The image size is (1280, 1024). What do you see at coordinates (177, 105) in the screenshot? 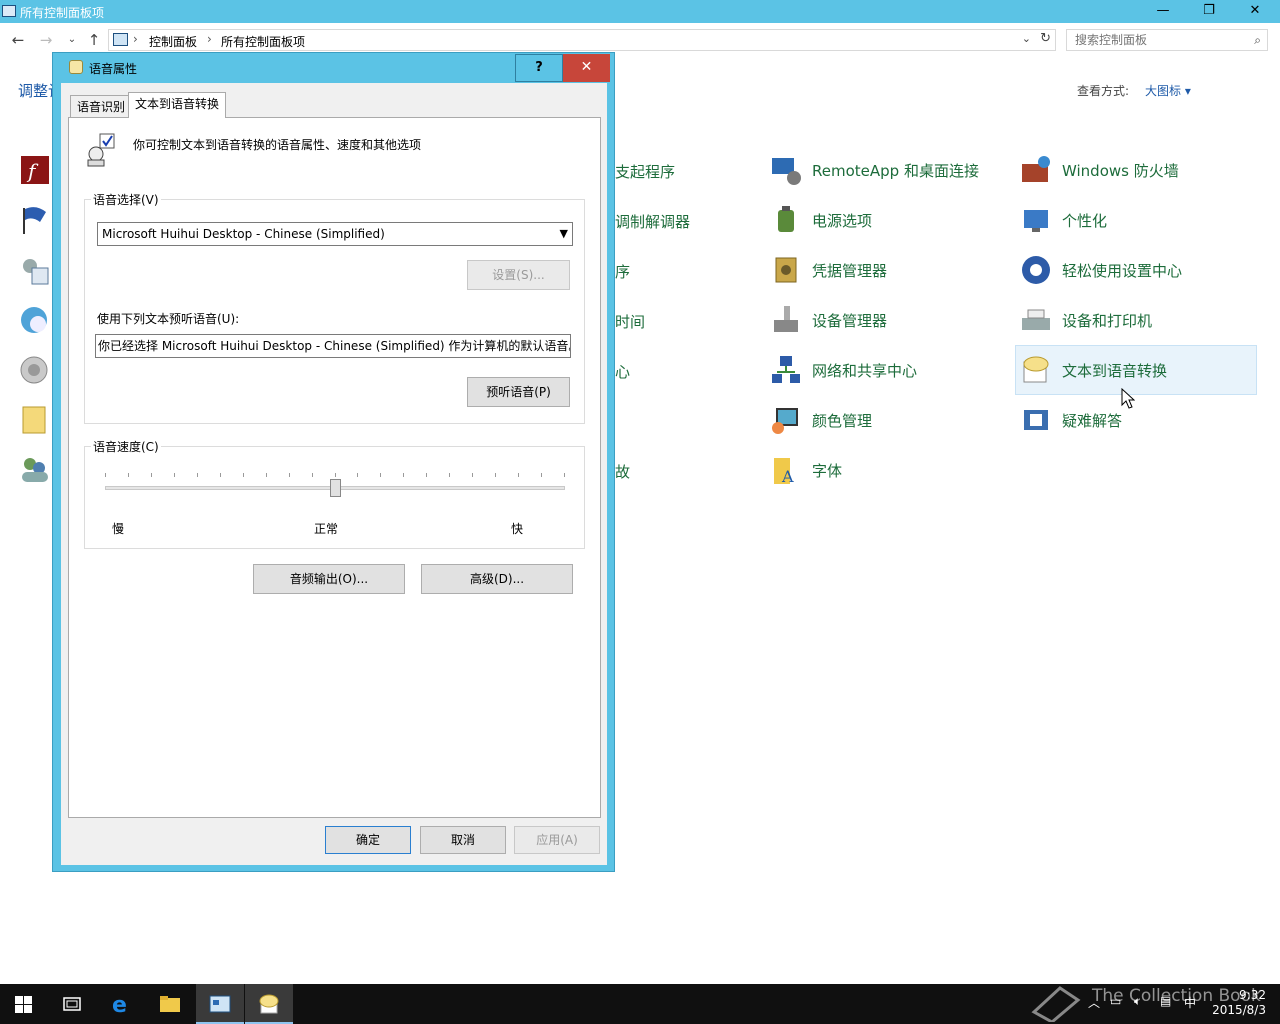
I see `tab-text-to-speech: 文本到语音转换` at bounding box center [177, 105].